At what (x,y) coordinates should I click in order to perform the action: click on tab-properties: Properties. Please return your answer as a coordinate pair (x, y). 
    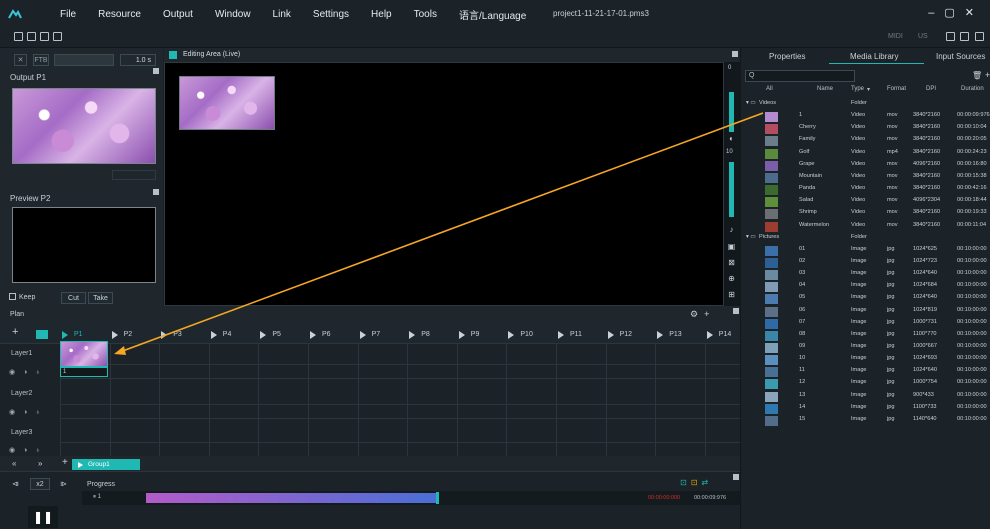
    Looking at the image, I should click on (787, 56).